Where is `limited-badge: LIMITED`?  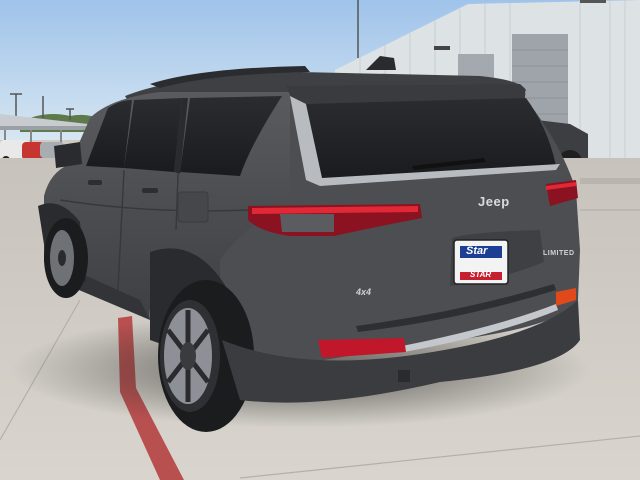 limited-badge: LIMITED is located at coordinates (559, 253).